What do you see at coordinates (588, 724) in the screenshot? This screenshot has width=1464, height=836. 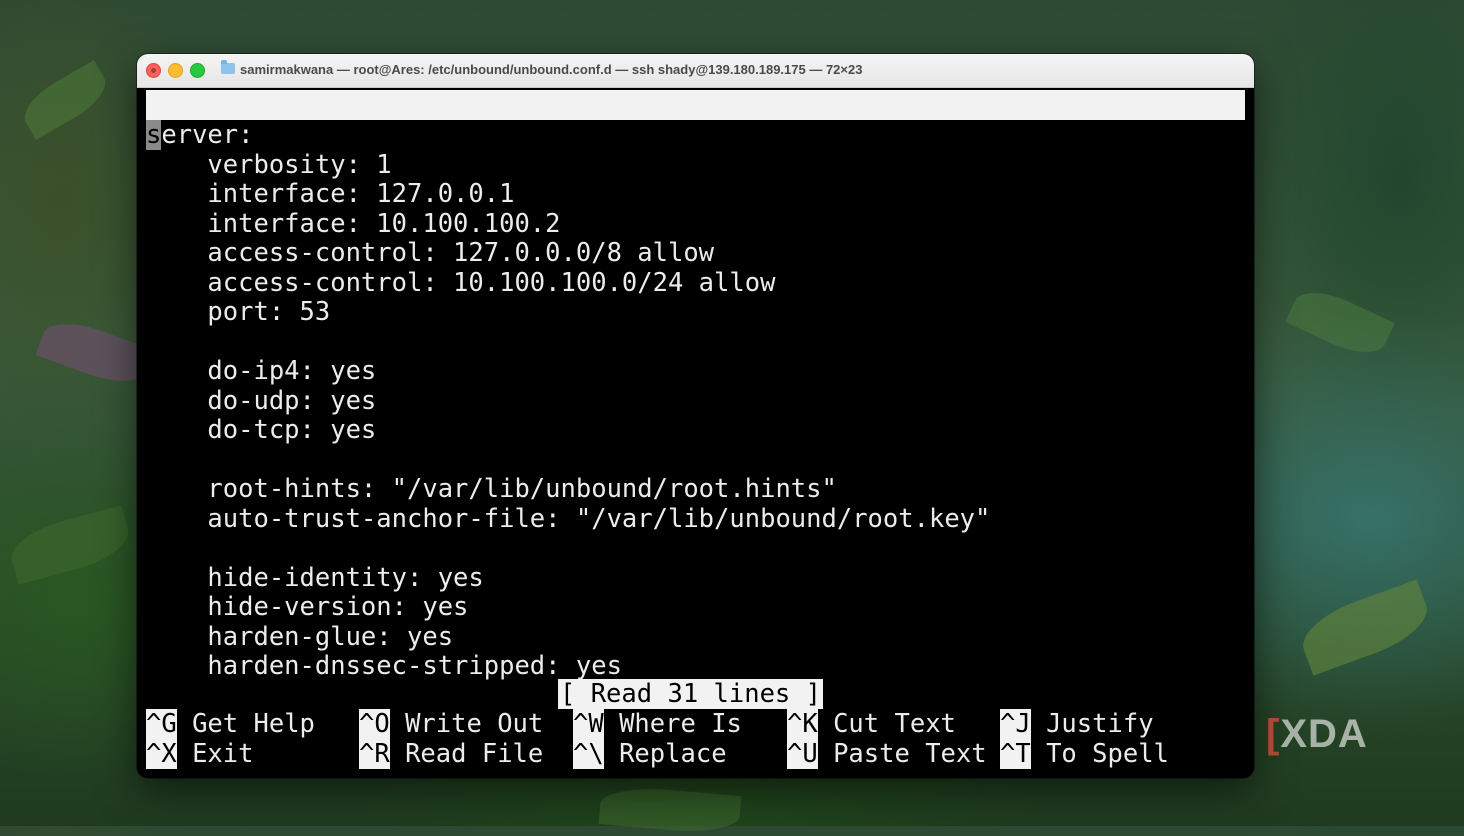 I see `shortcut-key: ^W` at bounding box center [588, 724].